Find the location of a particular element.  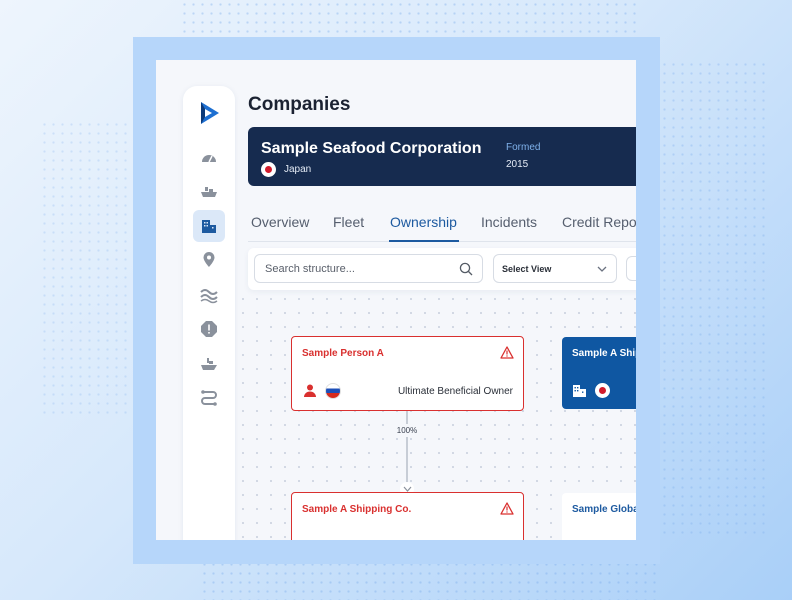

sidebar-item-vessels is located at coordinates (209, 364).